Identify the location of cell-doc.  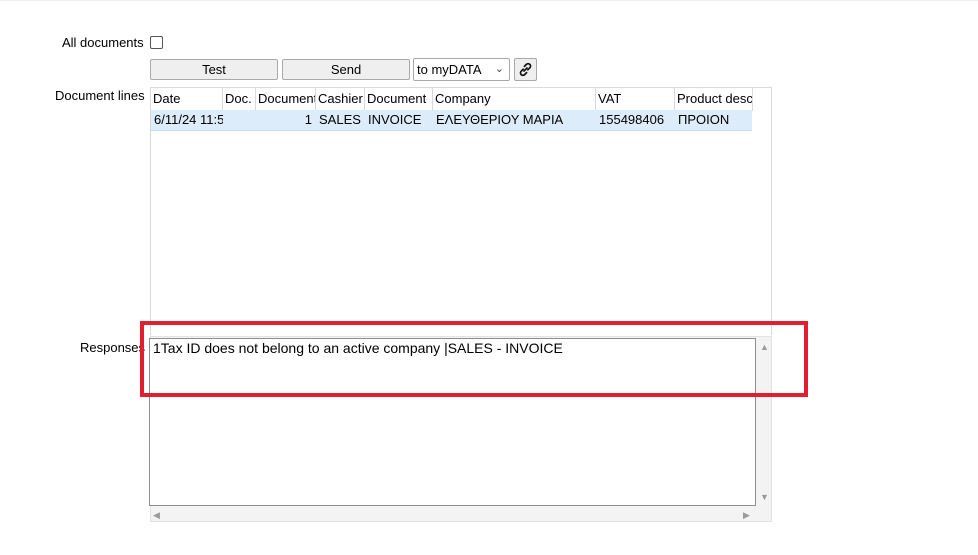
(239, 120).